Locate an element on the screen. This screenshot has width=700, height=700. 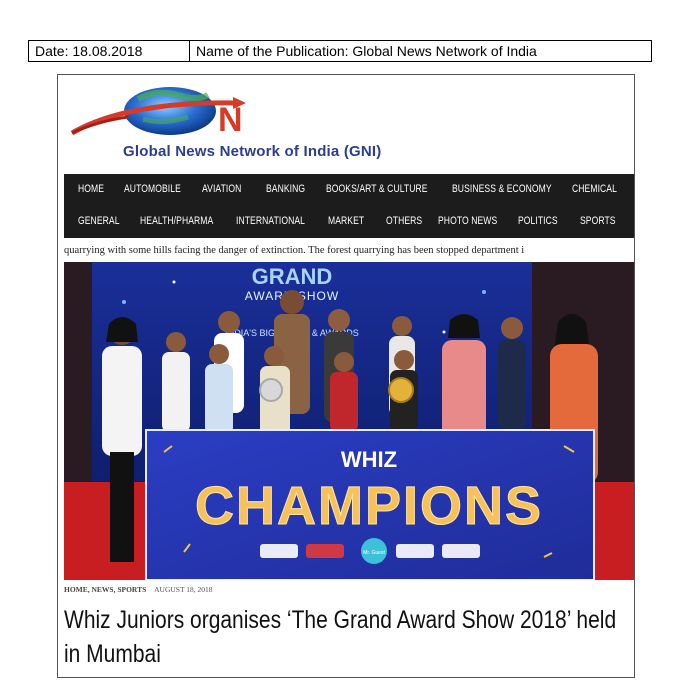
article-categories: HOME, NEWS, SPORTS is located at coordinates (105, 589).